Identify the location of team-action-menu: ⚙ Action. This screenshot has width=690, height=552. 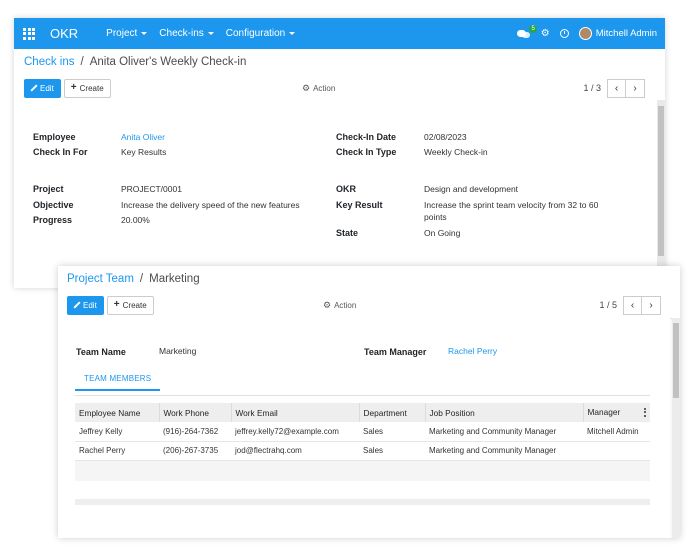
(339, 305).